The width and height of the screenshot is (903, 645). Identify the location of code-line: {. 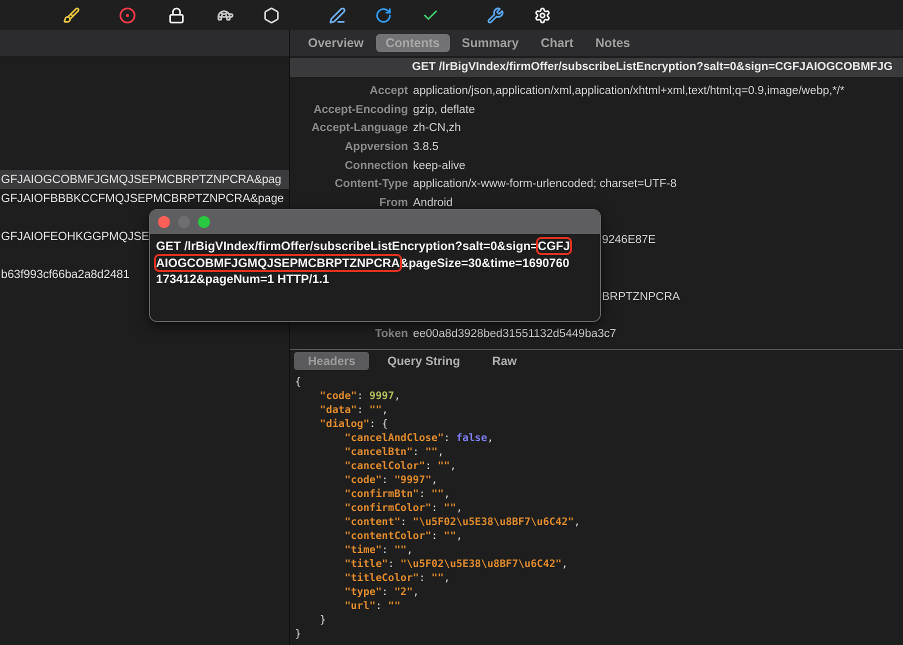
(298, 382).